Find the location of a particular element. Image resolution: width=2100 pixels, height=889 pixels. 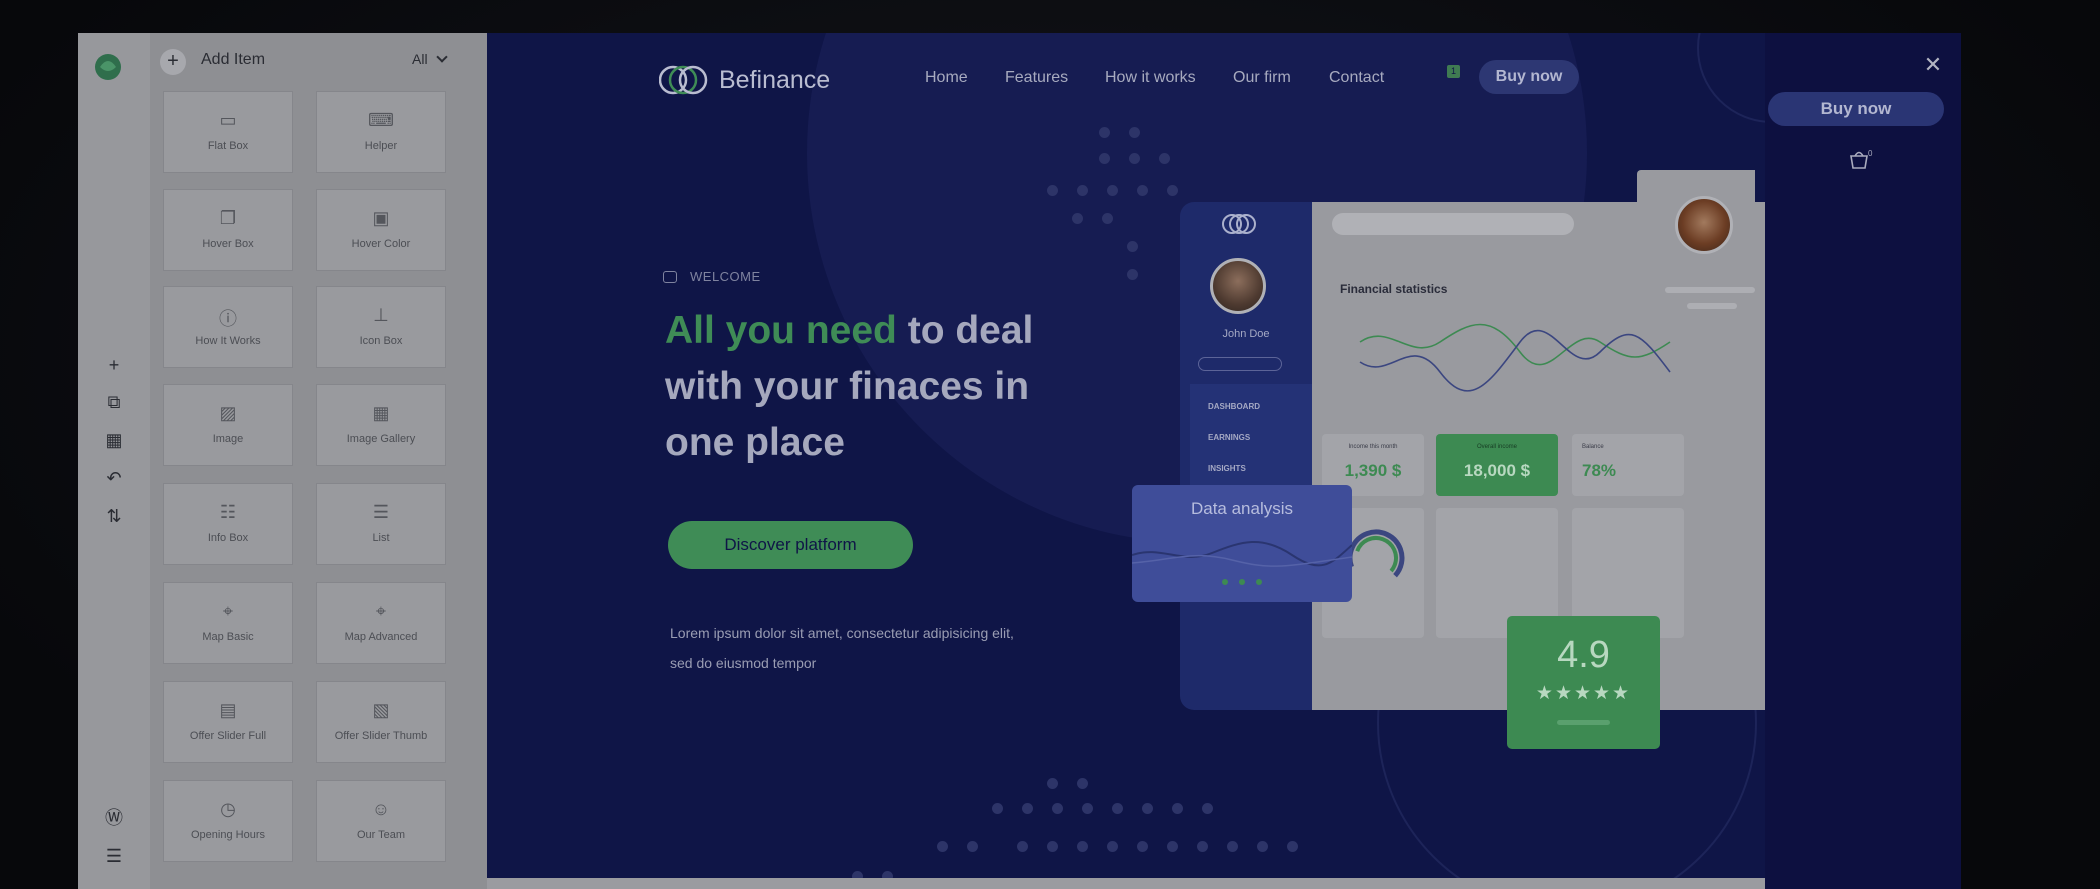

icon-box-icon: ⊥ is located at coordinates (381, 315).